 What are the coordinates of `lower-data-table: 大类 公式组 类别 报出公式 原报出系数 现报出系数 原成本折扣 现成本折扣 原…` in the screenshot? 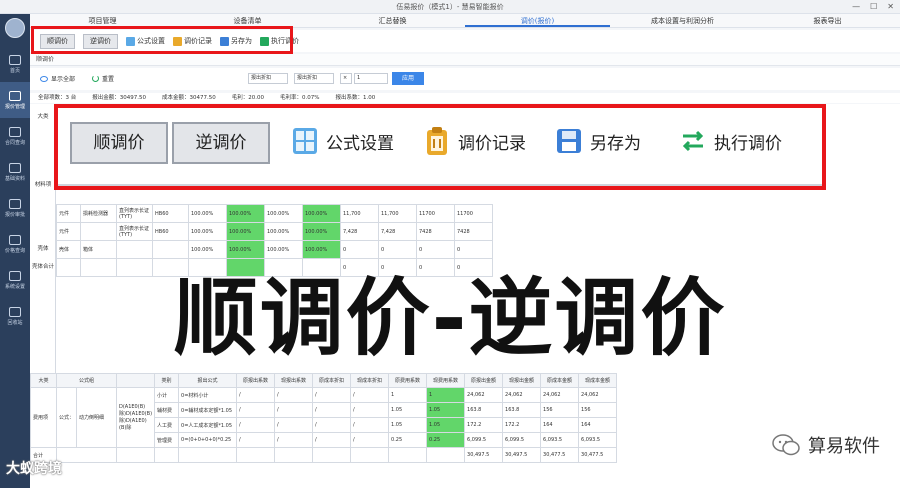 It's located at (324, 418).